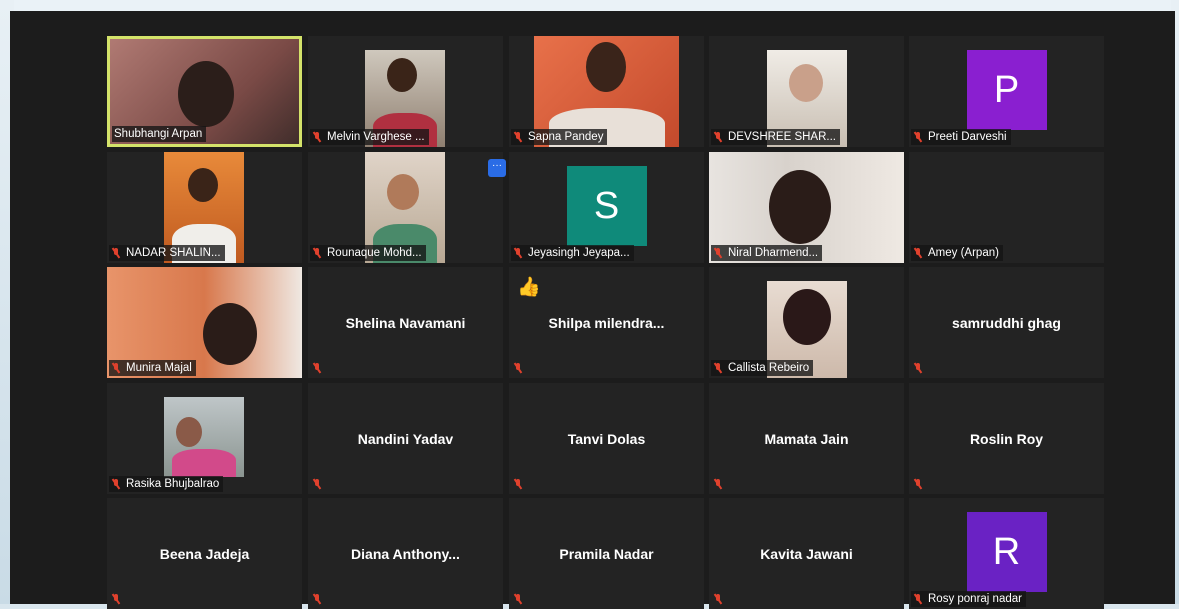 The width and height of the screenshot is (1179, 609). What do you see at coordinates (529, 287) in the screenshot?
I see `thumbs-up-icon: 👍` at bounding box center [529, 287].